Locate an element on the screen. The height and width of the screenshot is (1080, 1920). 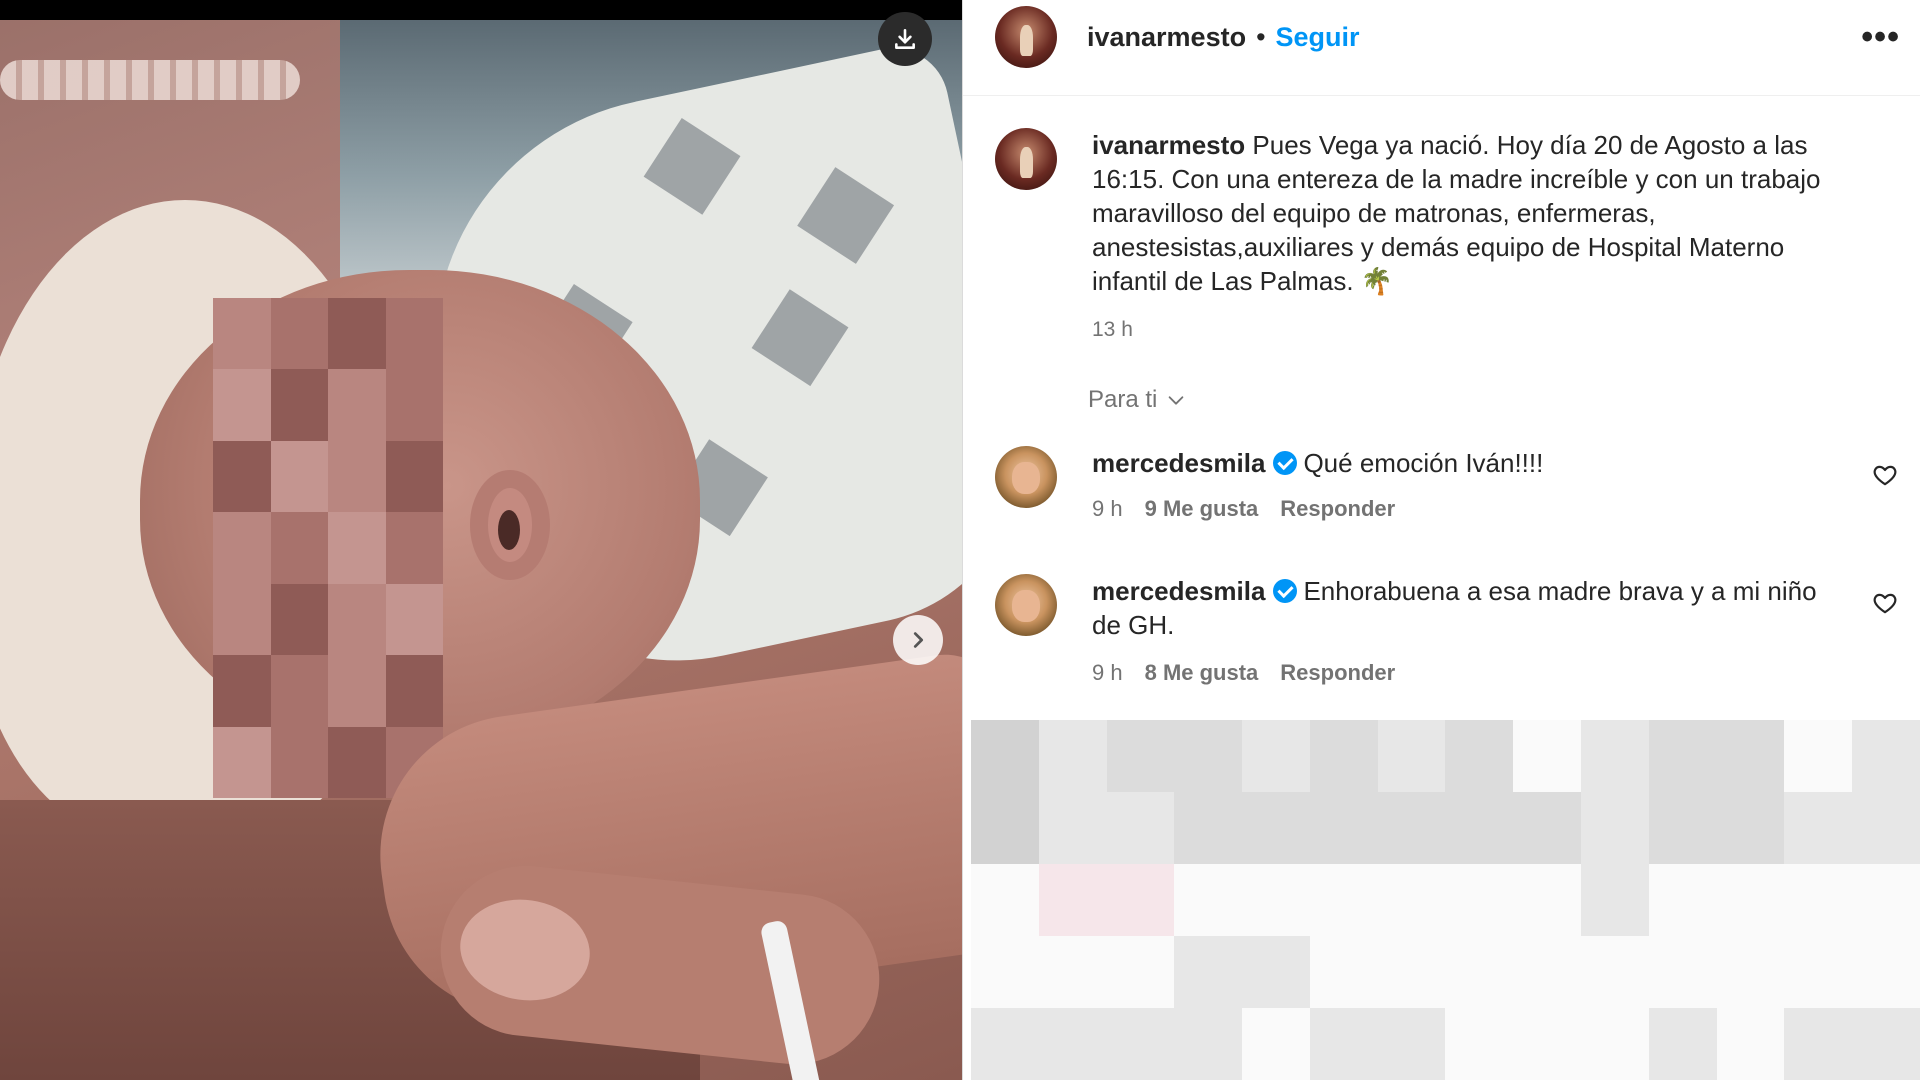
photo-top-bar is located at coordinates (481, 10).